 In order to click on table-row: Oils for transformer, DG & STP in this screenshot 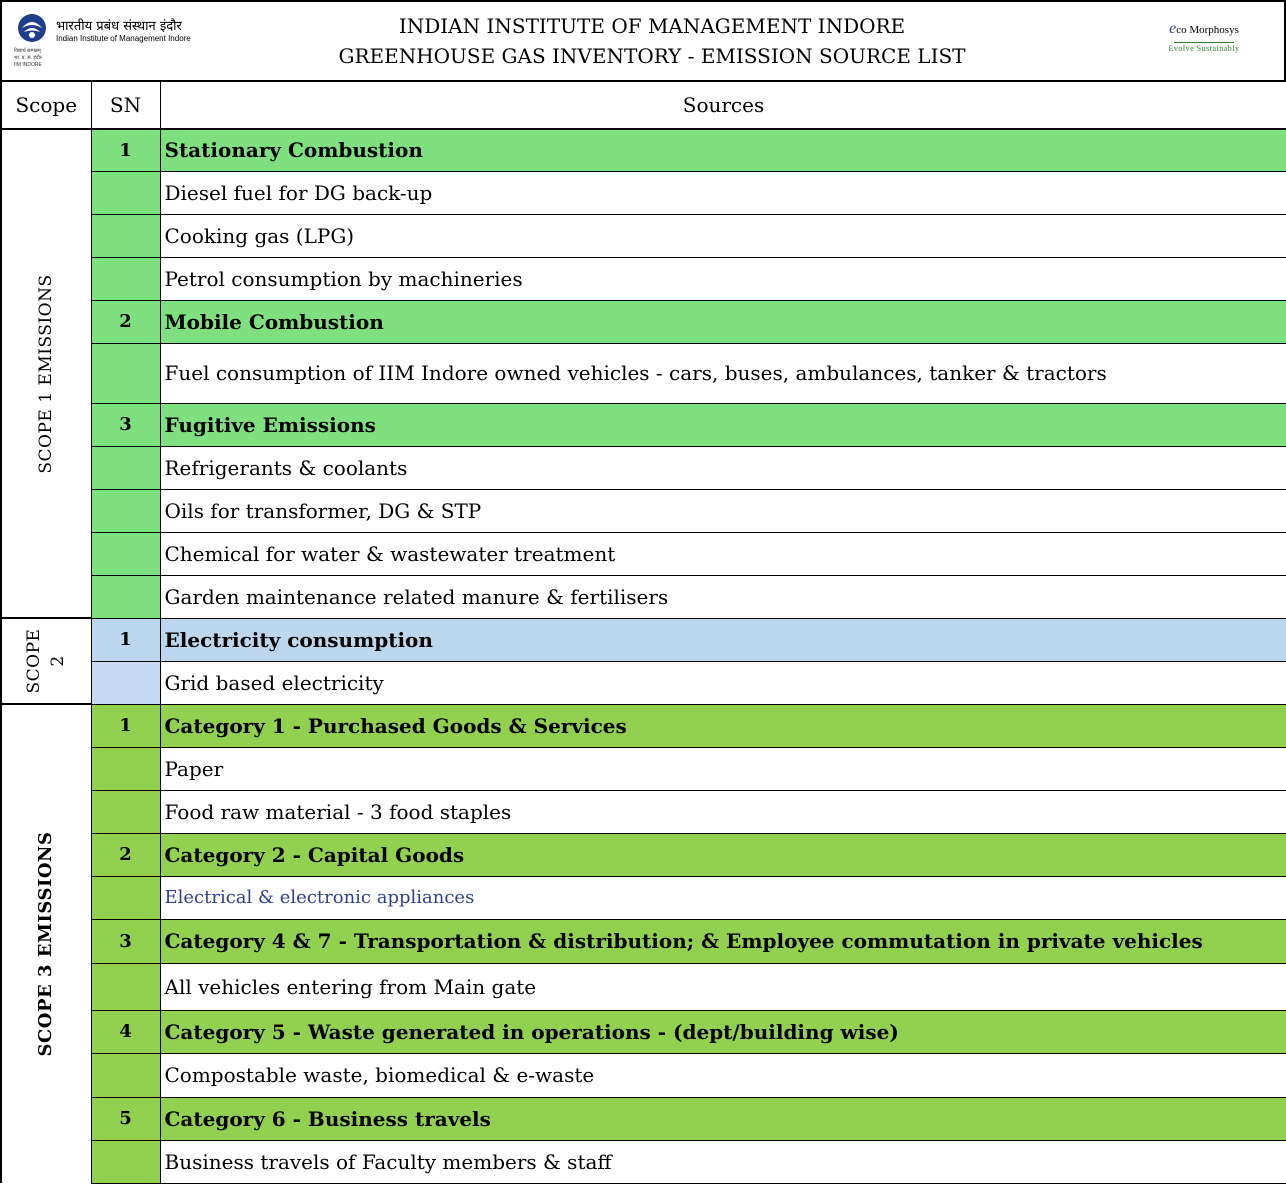, I will do `click(643, 510)`.